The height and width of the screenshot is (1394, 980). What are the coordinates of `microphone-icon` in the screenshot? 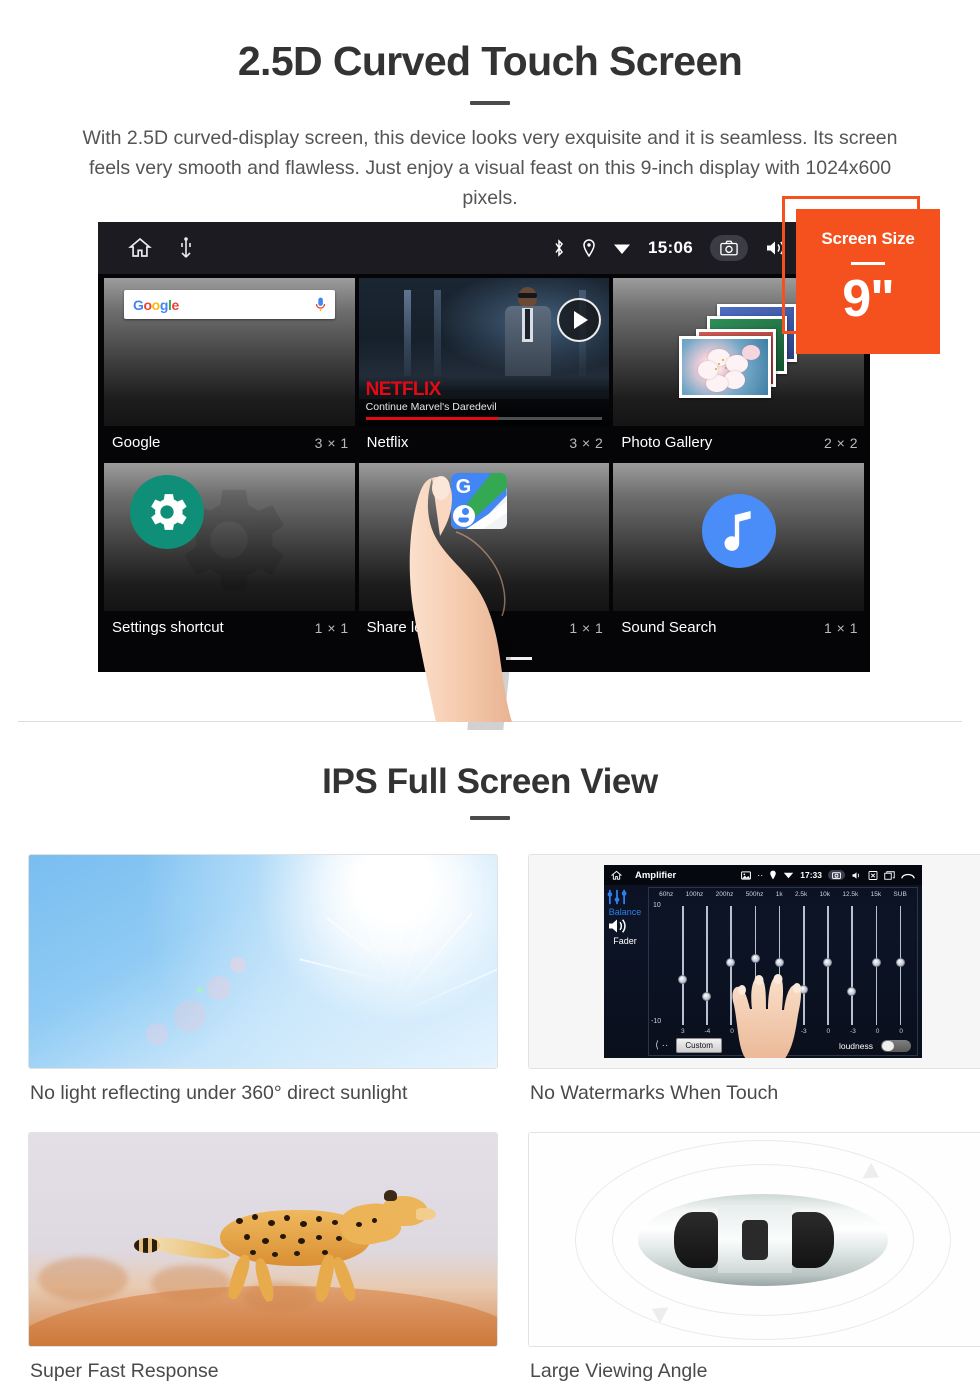 It's located at (320, 304).